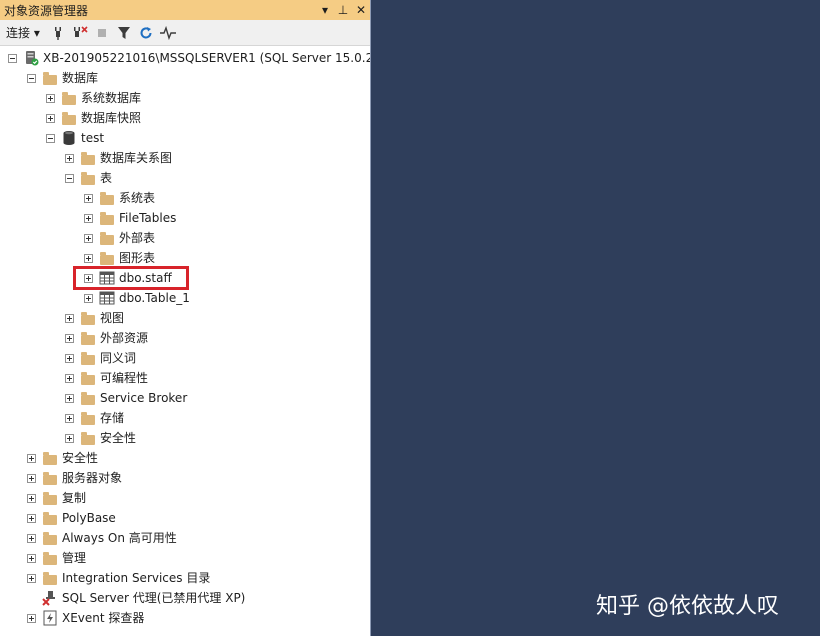  I want to click on tree-node: 系统数据库, so click(93, 98).